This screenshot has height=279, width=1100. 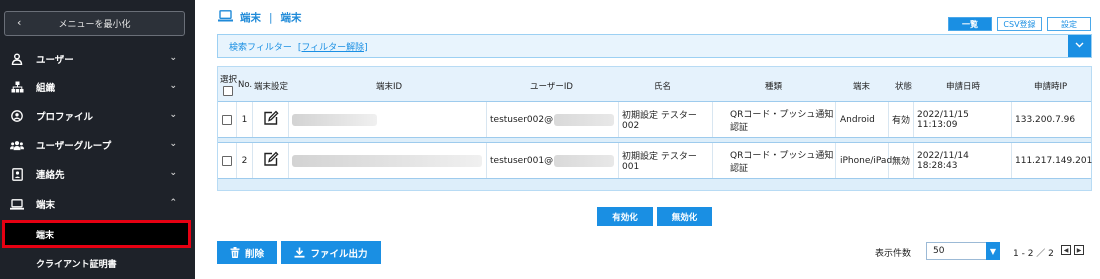 What do you see at coordinates (96, 234) in the screenshot?
I see `sidebar-subitem-devices: 端末` at bounding box center [96, 234].